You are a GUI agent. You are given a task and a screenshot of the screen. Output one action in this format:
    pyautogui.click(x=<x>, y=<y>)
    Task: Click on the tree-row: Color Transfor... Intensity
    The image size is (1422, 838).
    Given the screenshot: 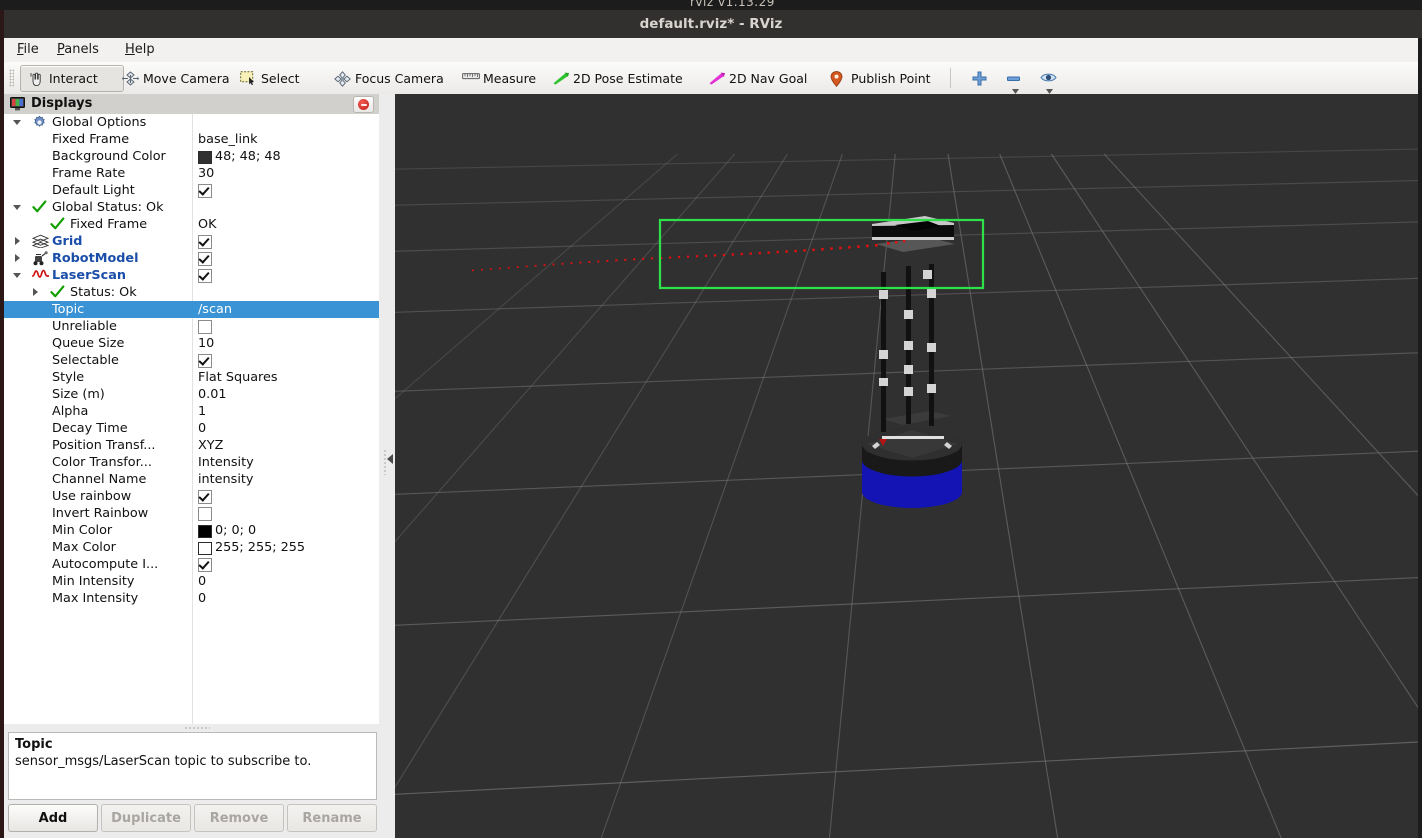 What is the action you would take?
    pyautogui.click(x=191, y=462)
    